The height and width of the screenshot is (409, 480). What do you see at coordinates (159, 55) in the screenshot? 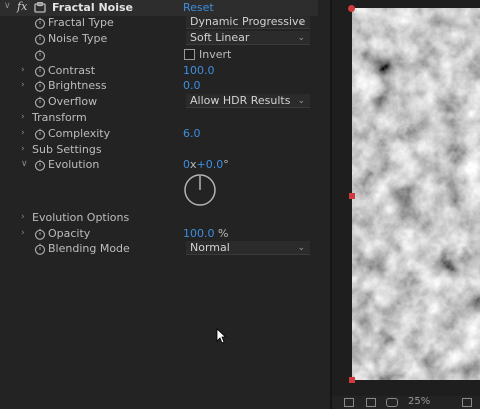
I see `invert-row: Invert` at bounding box center [159, 55].